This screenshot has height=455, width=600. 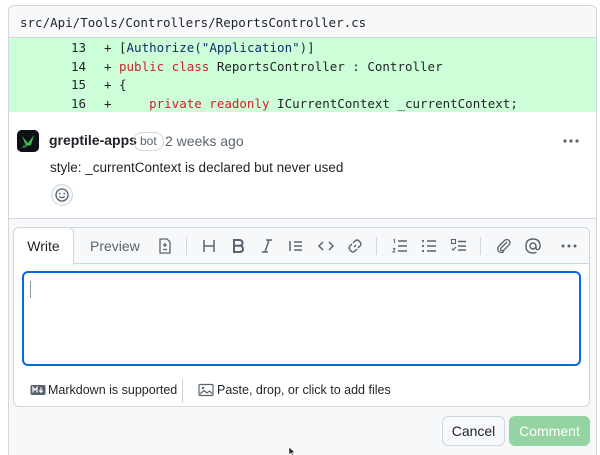 What do you see at coordinates (429, 246) in the screenshot?
I see `bullet-list-icon` at bounding box center [429, 246].